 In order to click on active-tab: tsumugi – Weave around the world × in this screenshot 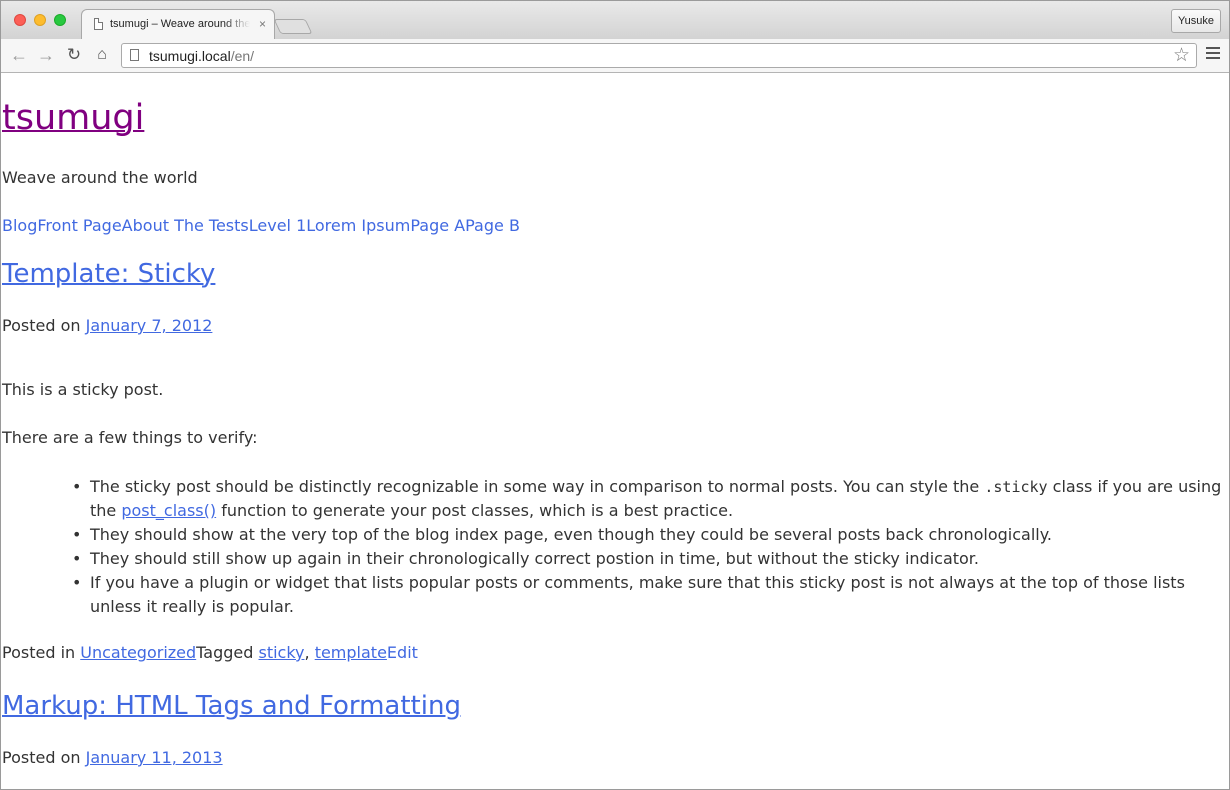, I will do `click(178, 24)`.